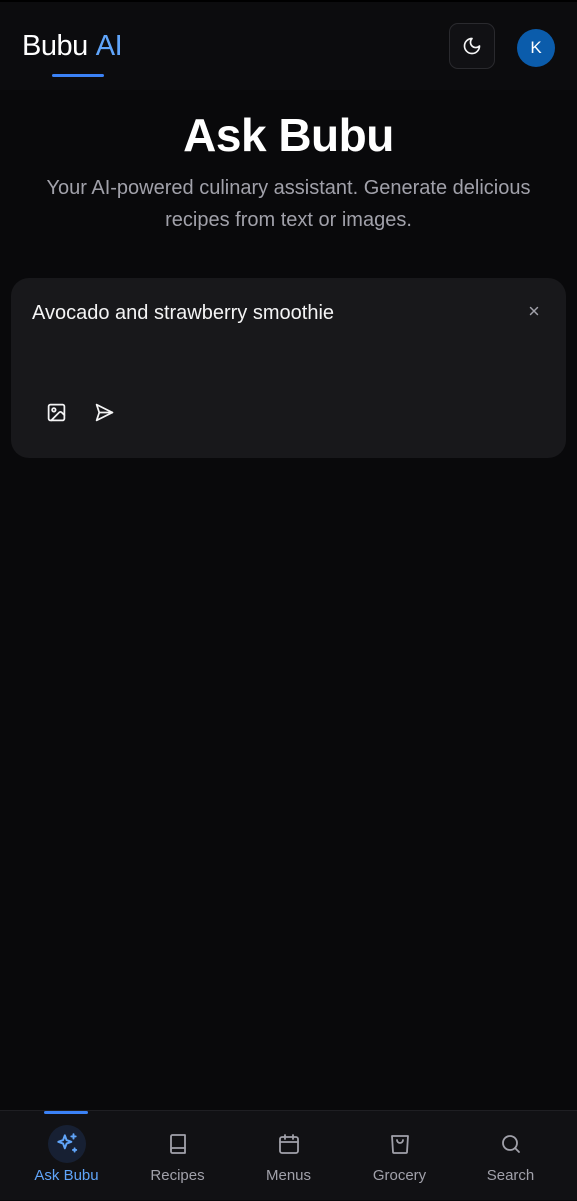 This screenshot has height=1201, width=577. I want to click on send-icon, so click(104, 412).